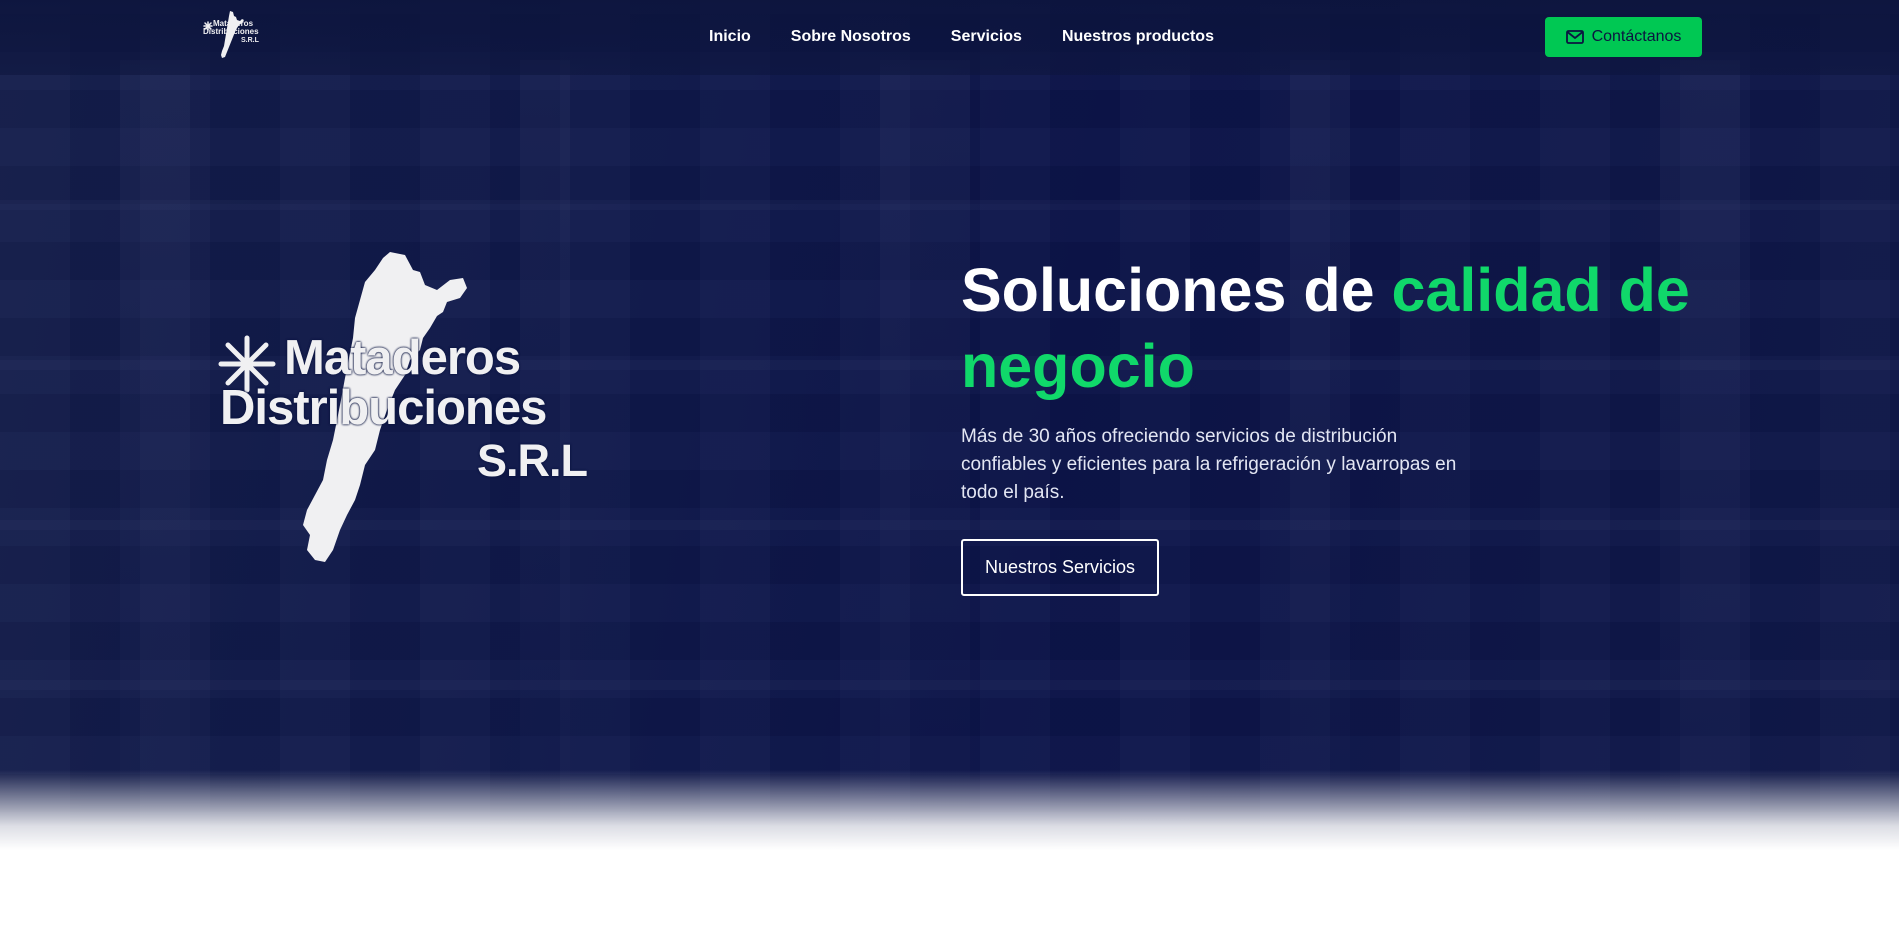  What do you see at coordinates (851, 37) in the screenshot?
I see `nav-link-sobre-nosotros: Sobre Nosotros` at bounding box center [851, 37].